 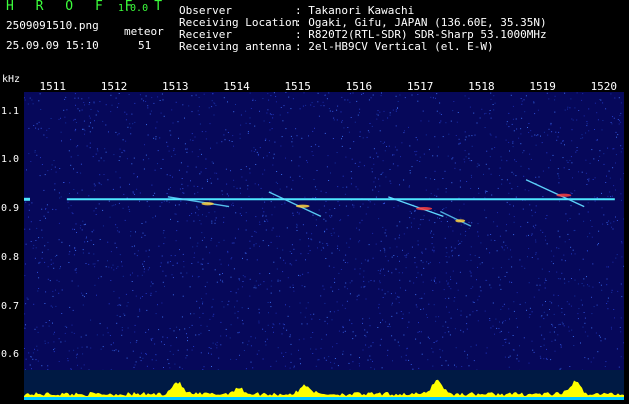 What do you see at coordinates (52, 46) in the screenshot?
I see `capture-timestamp: 25.09.09 15:10` at bounding box center [52, 46].